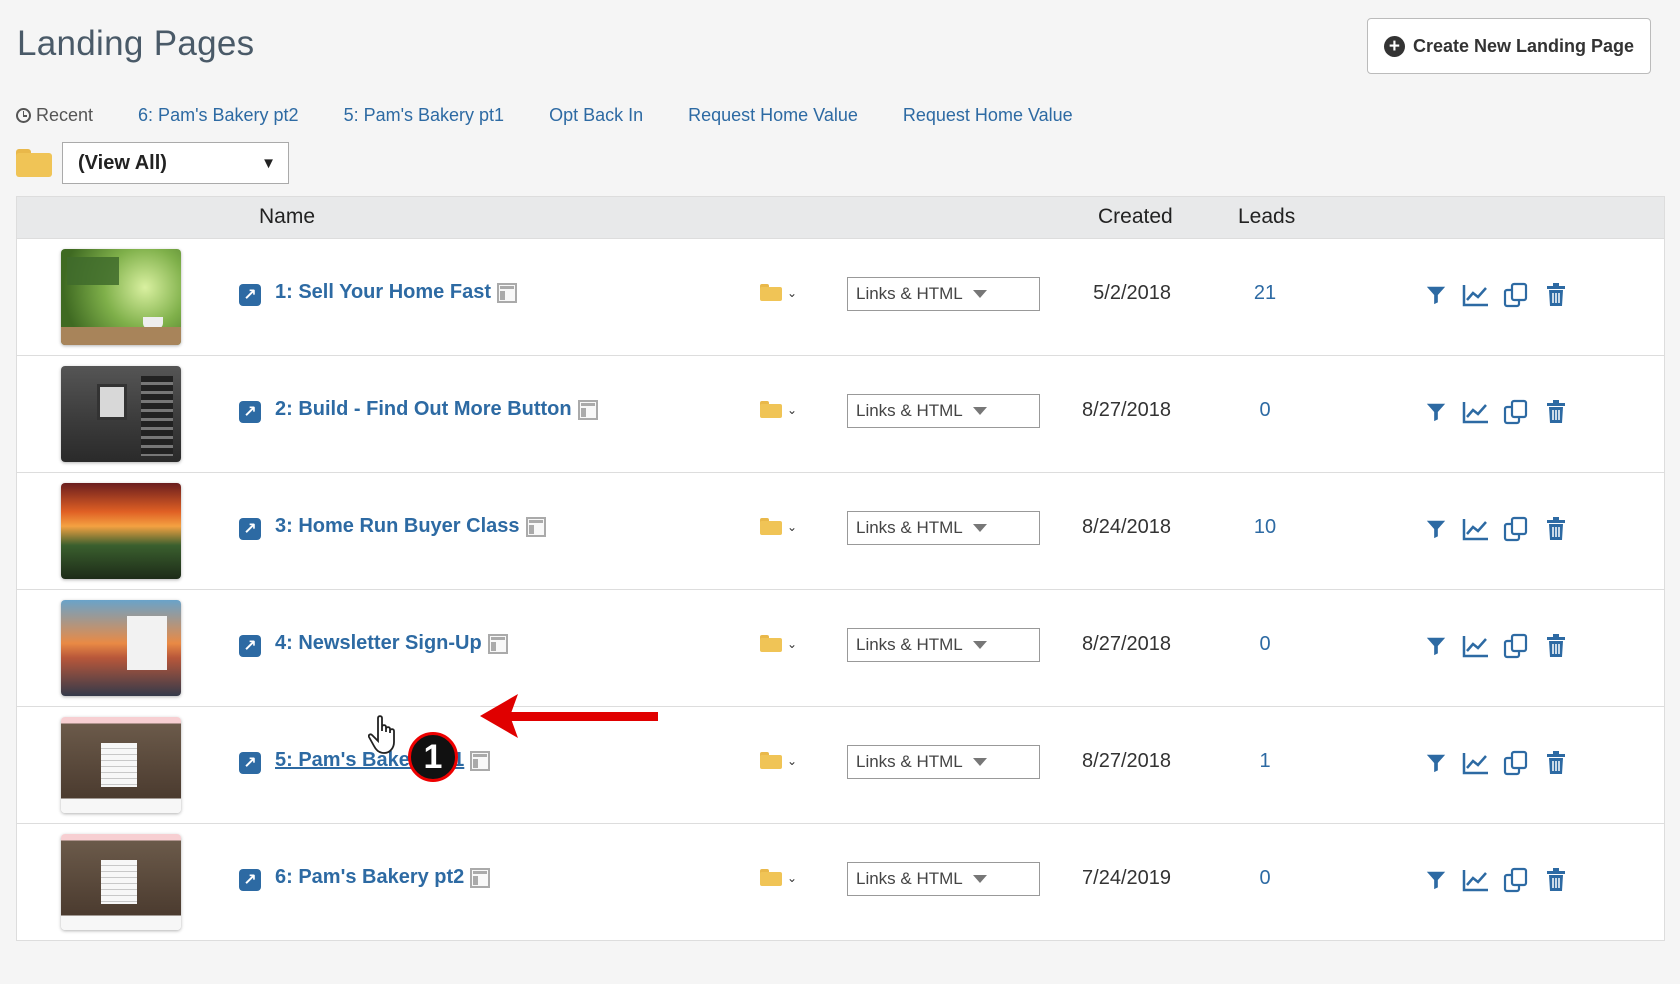 The height and width of the screenshot is (984, 1680). What do you see at coordinates (424, 115) in the screenshot?
I see `recent-link: 5: Pam's Bakery pt1` at bounding box center [424, 115].